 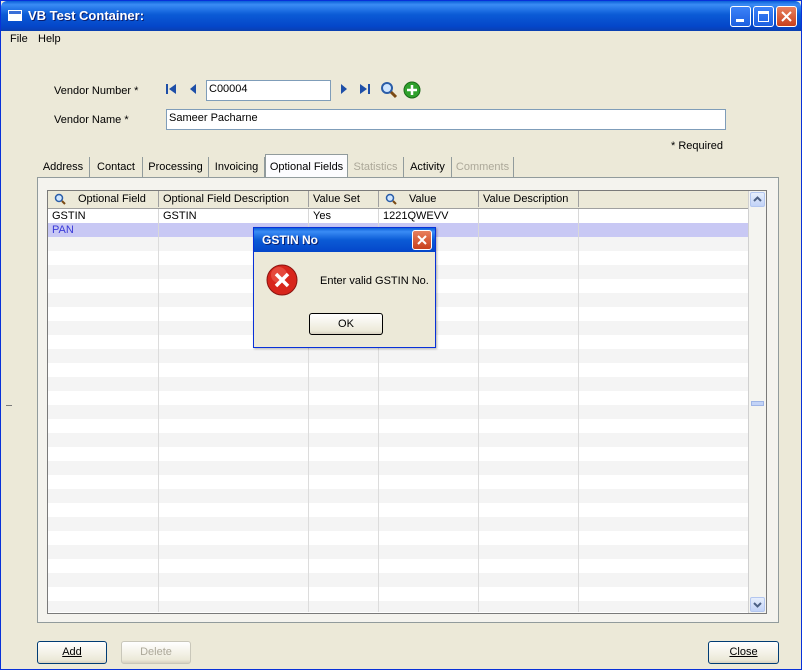 What do you see at coordinates (428, 167) in the screenshot?
I see `tab-activity: Activity` at bounding box center [428, 167].